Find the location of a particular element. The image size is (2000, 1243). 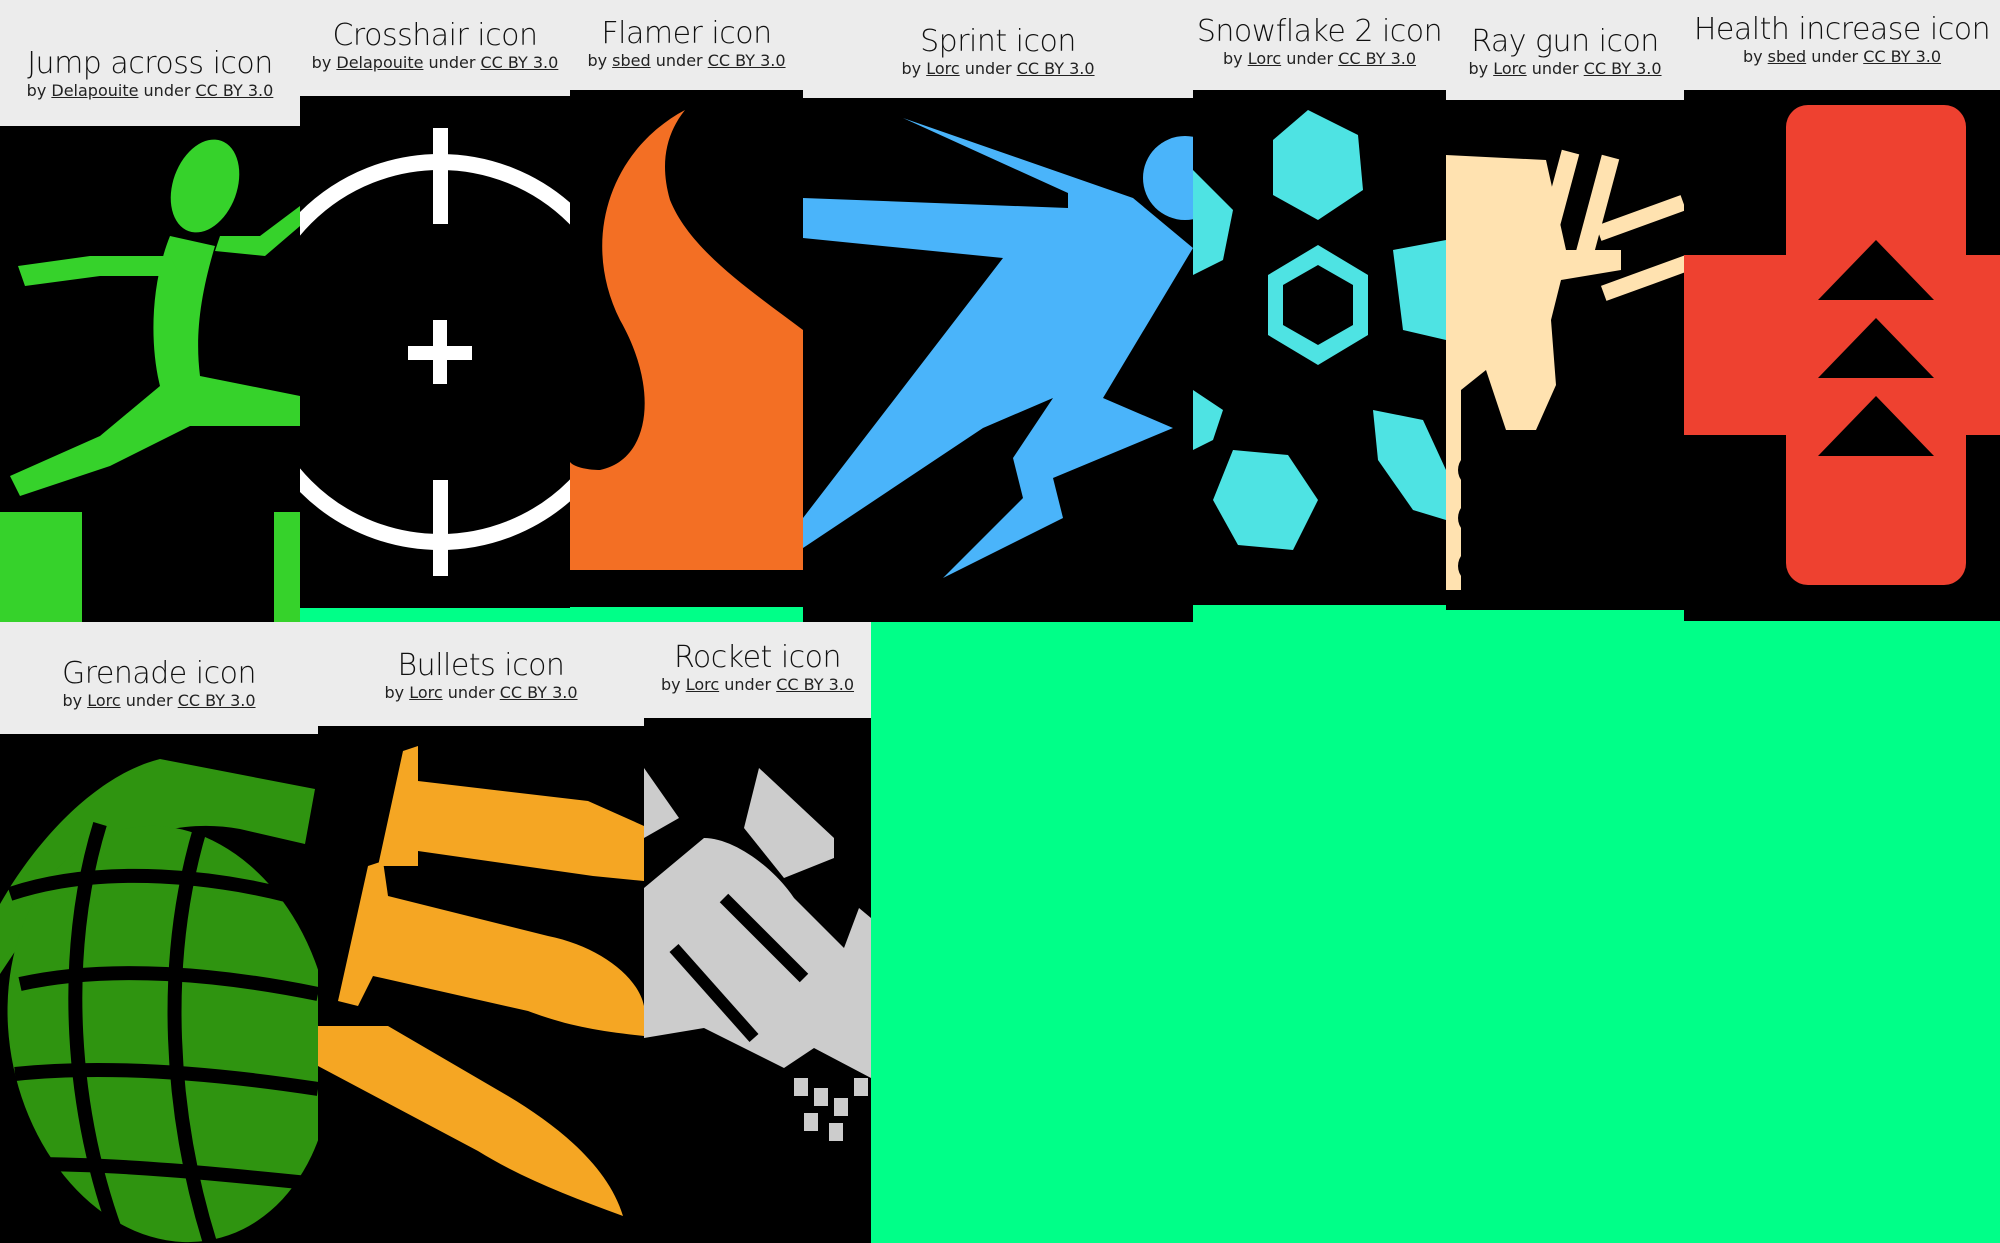

card-header: Flamer icon by sbed under CC BY 3.0 is located at coordinates (686, 45).